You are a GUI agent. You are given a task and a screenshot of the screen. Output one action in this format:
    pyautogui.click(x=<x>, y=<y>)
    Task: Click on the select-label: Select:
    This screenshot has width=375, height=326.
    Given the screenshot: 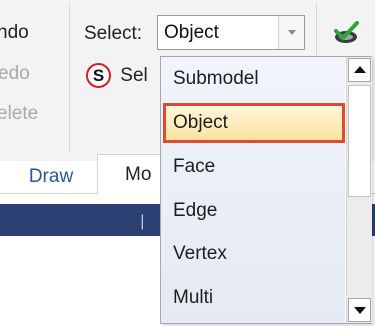 What is the action you would take?
    pyautogui.click(x=113, y=33)
    